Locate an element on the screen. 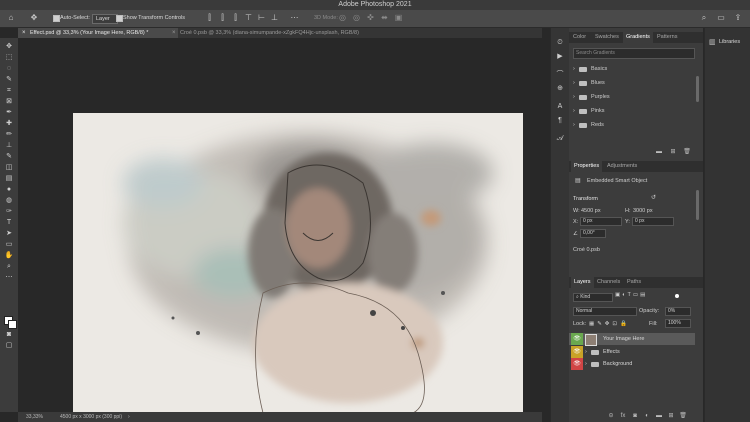 The width and height of the screenshot is (750, 422). tab-gradients: Gradients is located at coordinates (638, 37).